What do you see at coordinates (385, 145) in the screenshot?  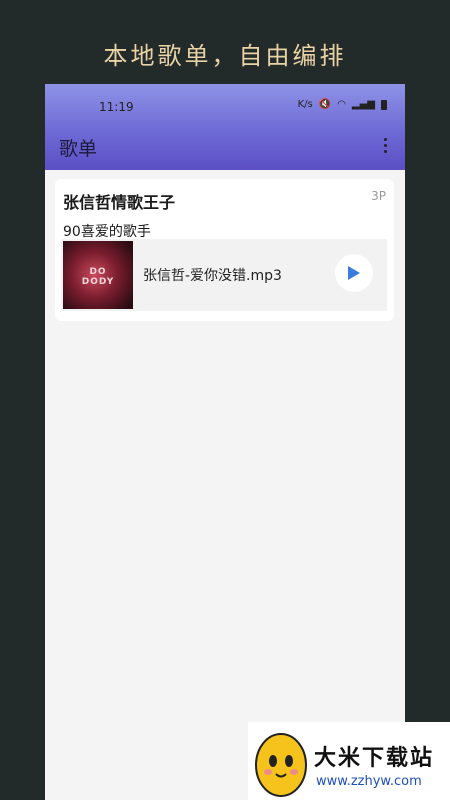 I see `more-vert-icon` at bounding box center [385, 145].